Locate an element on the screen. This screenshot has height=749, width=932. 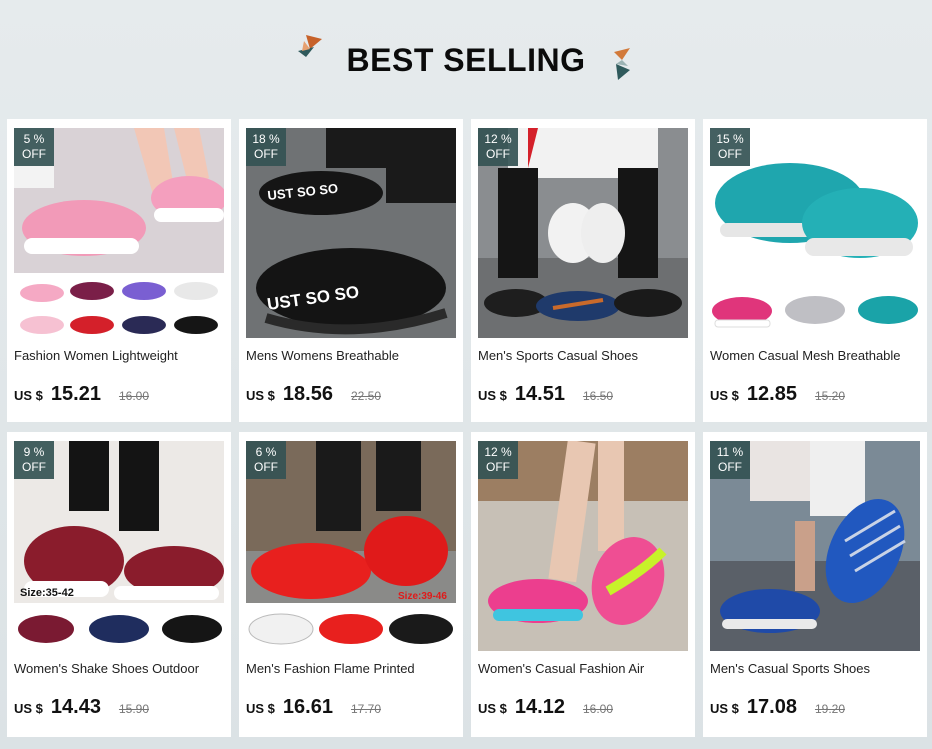
product-image: 11 % OFF is located at coordinates (815, 546).